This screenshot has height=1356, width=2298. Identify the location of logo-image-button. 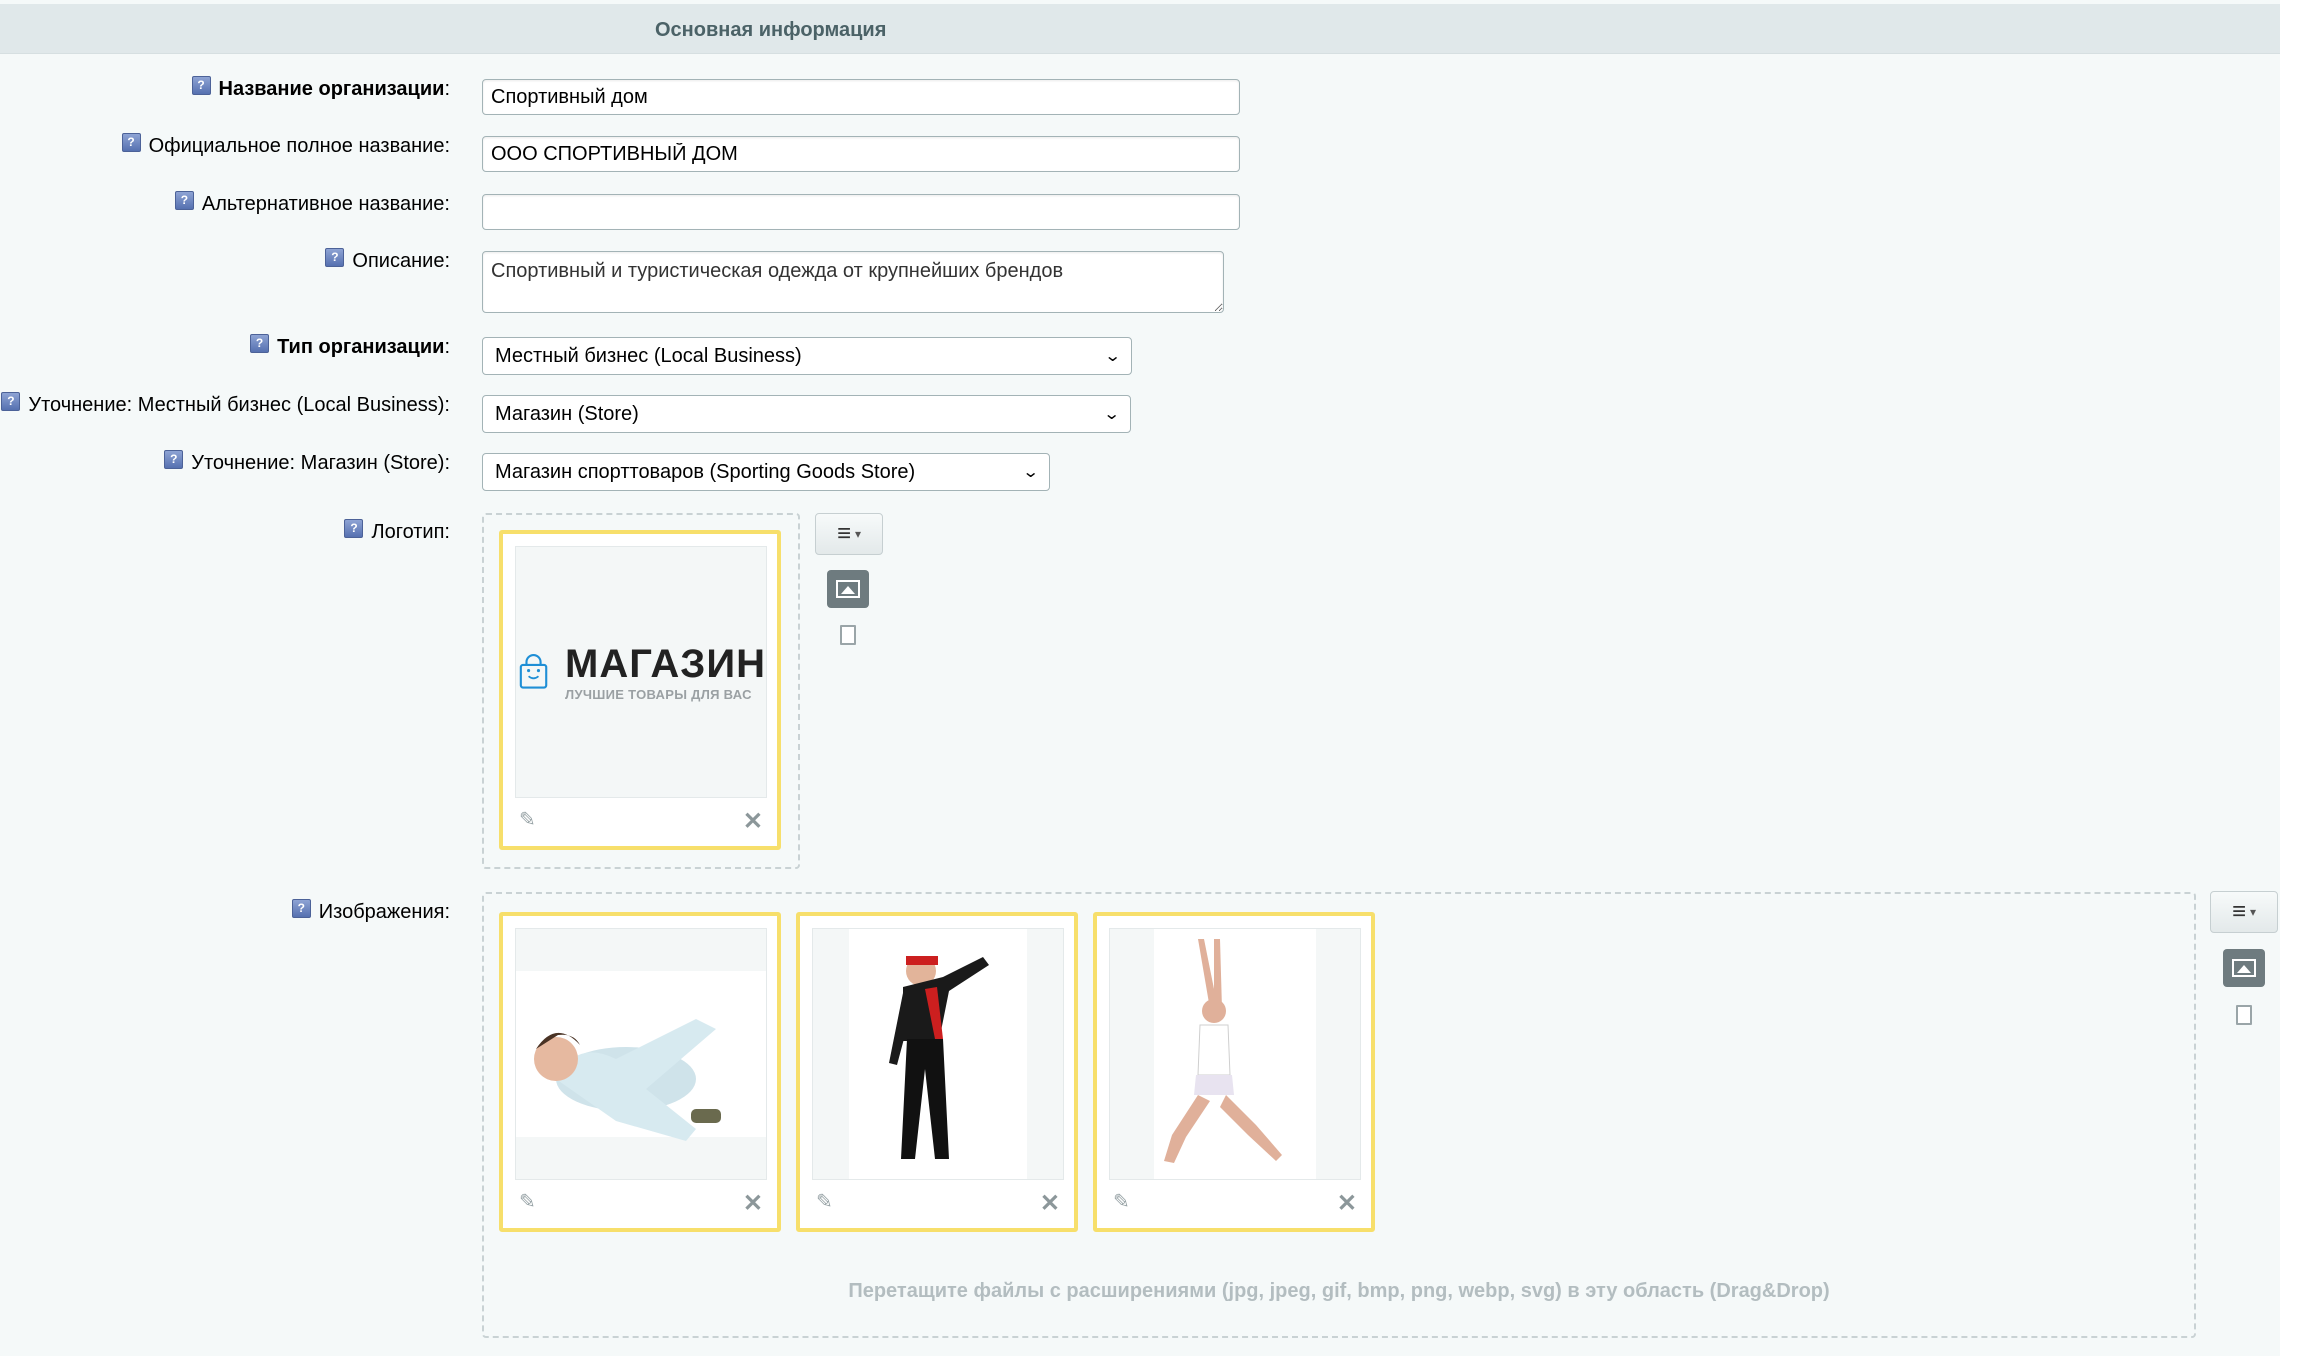
(848, 589).